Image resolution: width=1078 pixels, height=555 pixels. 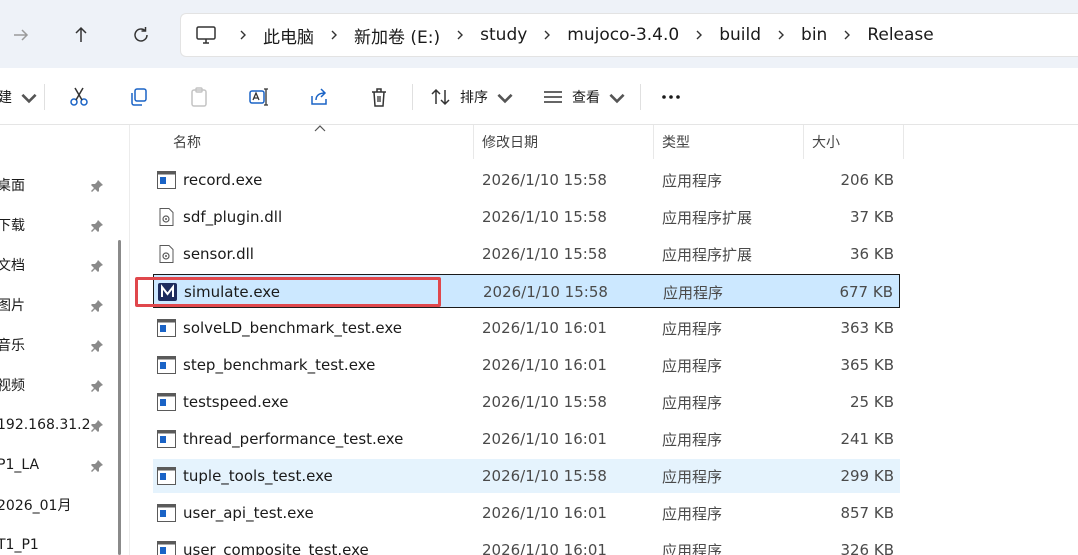 I want to click on rename-icon, so click(x=258, y=97).